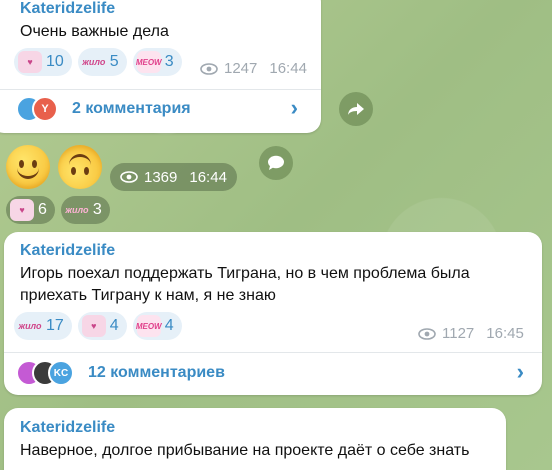  What do you see at coordinates (43, 326) in the screenshot?
I see `reaction-zhilo: жило 17` at bounding box center [43, 326].